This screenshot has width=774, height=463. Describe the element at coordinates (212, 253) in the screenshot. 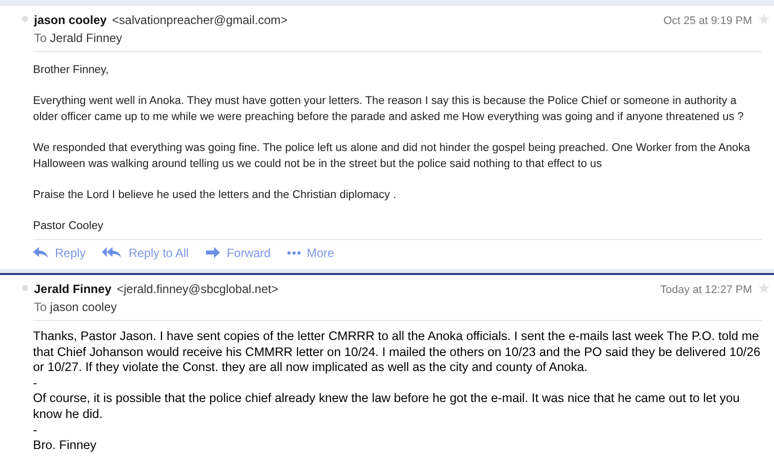

I see `forward-arrow-icon` at that location.